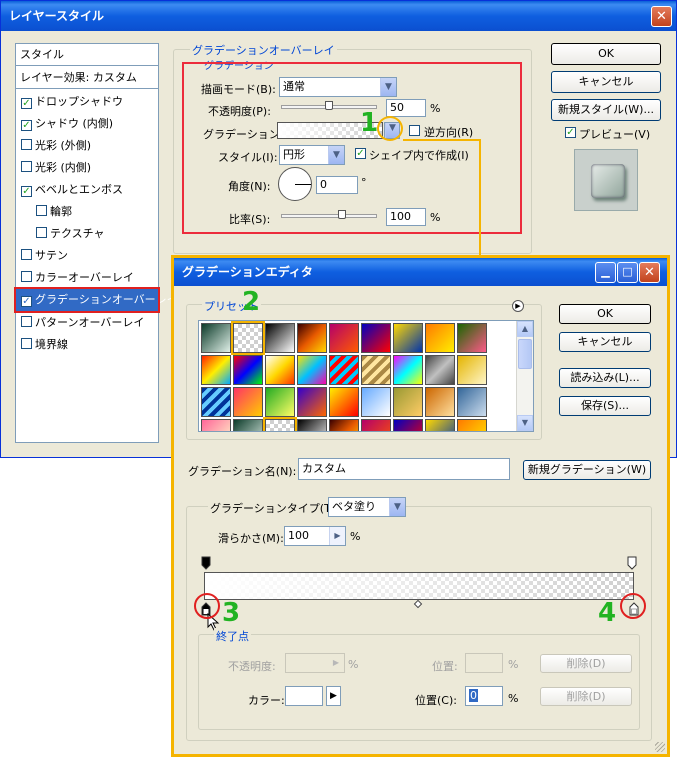  I want to click on smoothness-input: 100 ▶, so click(315, 536).